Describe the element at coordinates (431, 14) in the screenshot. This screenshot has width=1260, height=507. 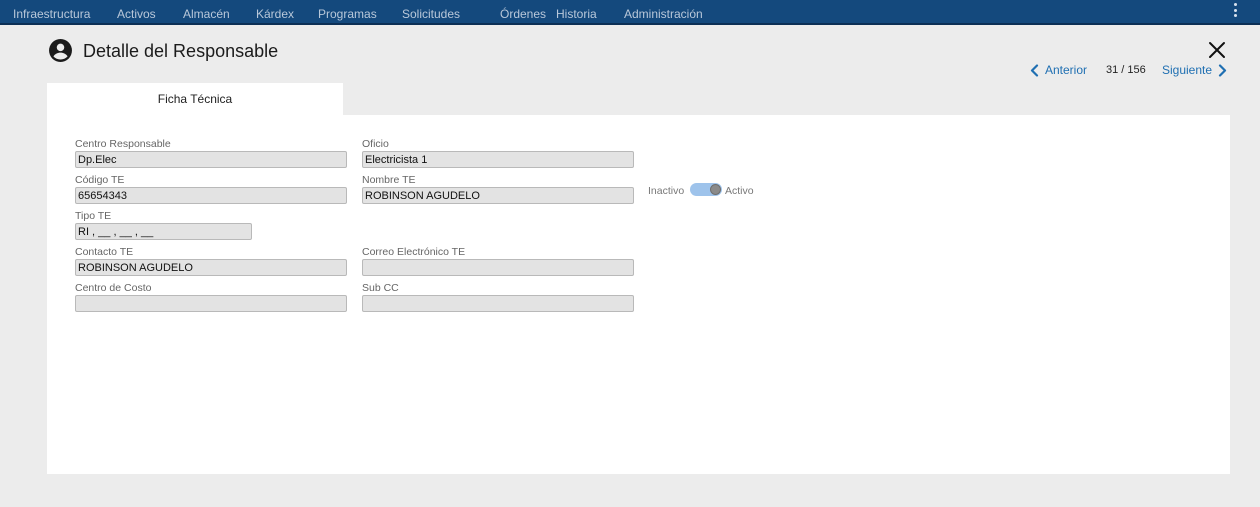
I see `nav-item-solicitudes: Solicitudes` at that location.